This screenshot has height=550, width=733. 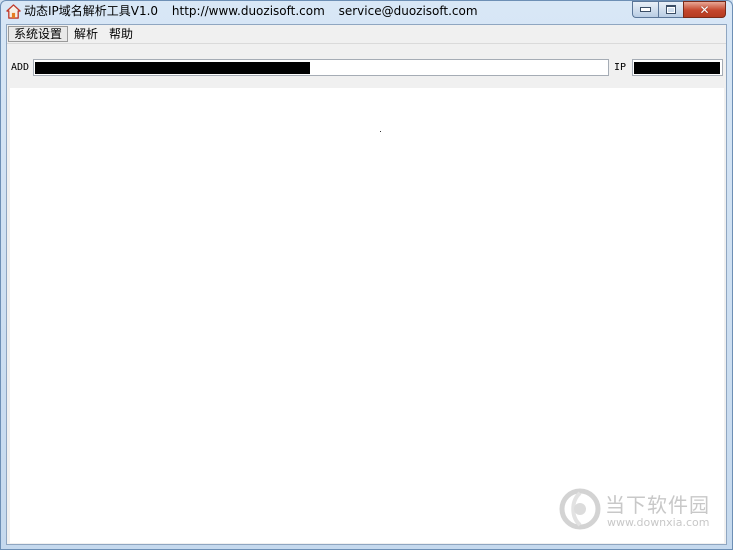 What do you see at coordinates (20, 67) in the screenshot?
I see `add-label: ADD` at bounding box center [20, 67].